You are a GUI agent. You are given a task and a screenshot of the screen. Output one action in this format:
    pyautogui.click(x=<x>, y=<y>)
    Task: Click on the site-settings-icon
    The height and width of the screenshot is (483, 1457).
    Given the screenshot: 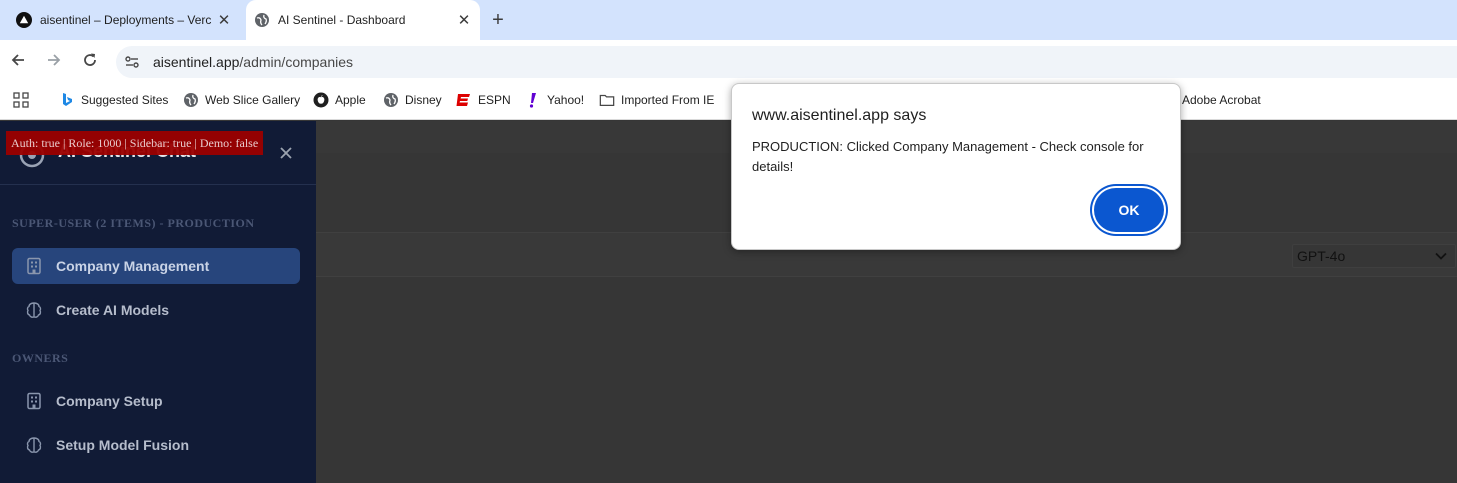 What is the action you would take?
    pyautogui.click(x=132, y=62)
    